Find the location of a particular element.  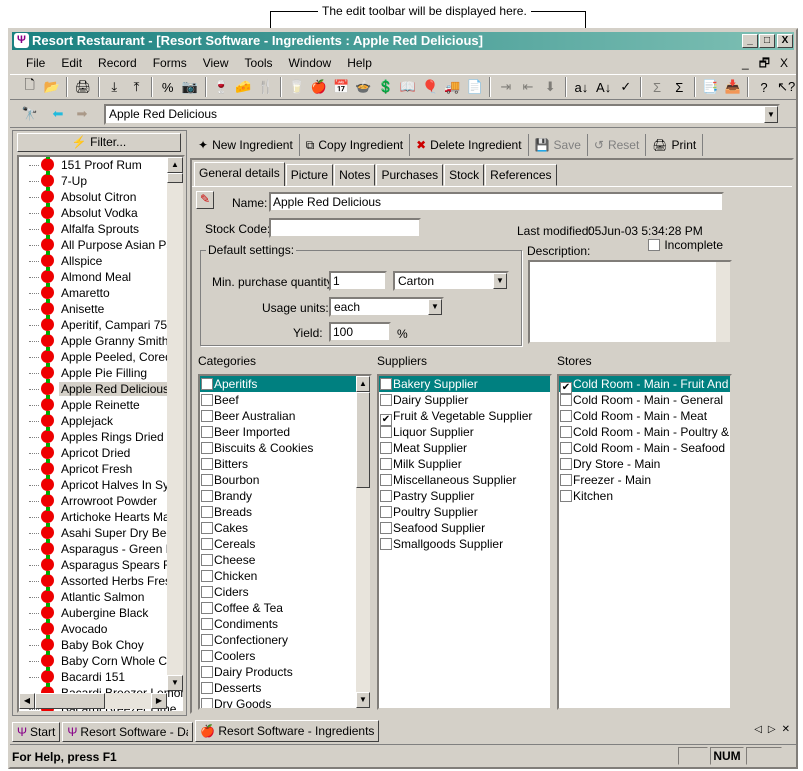

suppliers-item: Bakery Supplier is located at coordinates (464, 384).